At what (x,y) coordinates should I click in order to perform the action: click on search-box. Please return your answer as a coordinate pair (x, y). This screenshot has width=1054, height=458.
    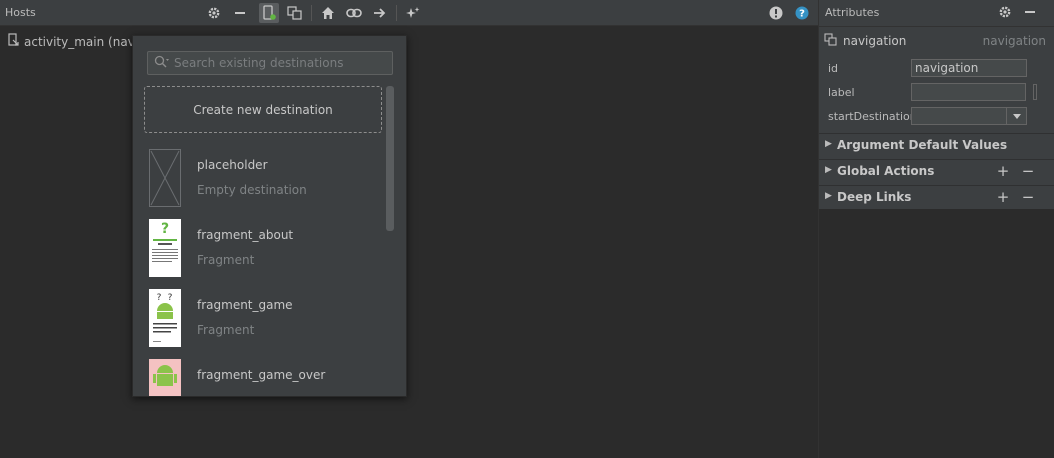
    Looking at the image, I should click on (270, 63).